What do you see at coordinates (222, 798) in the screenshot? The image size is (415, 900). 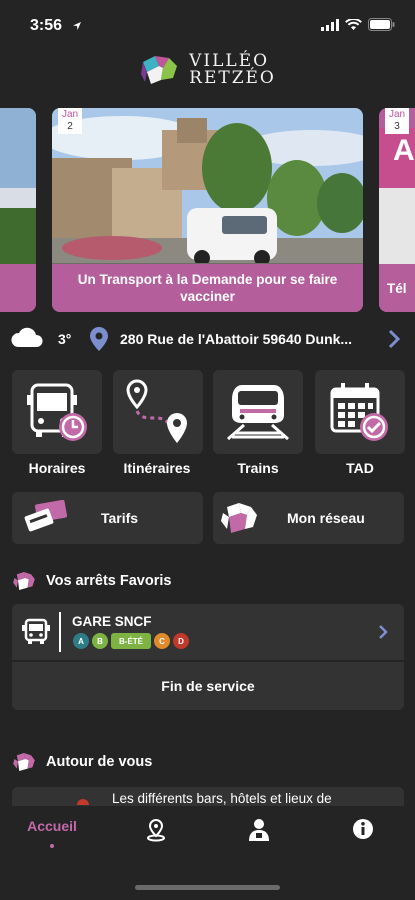 I see `around-preview-text: Les différents bars, hôtels et lieux de` at bounding box center [222, 798].